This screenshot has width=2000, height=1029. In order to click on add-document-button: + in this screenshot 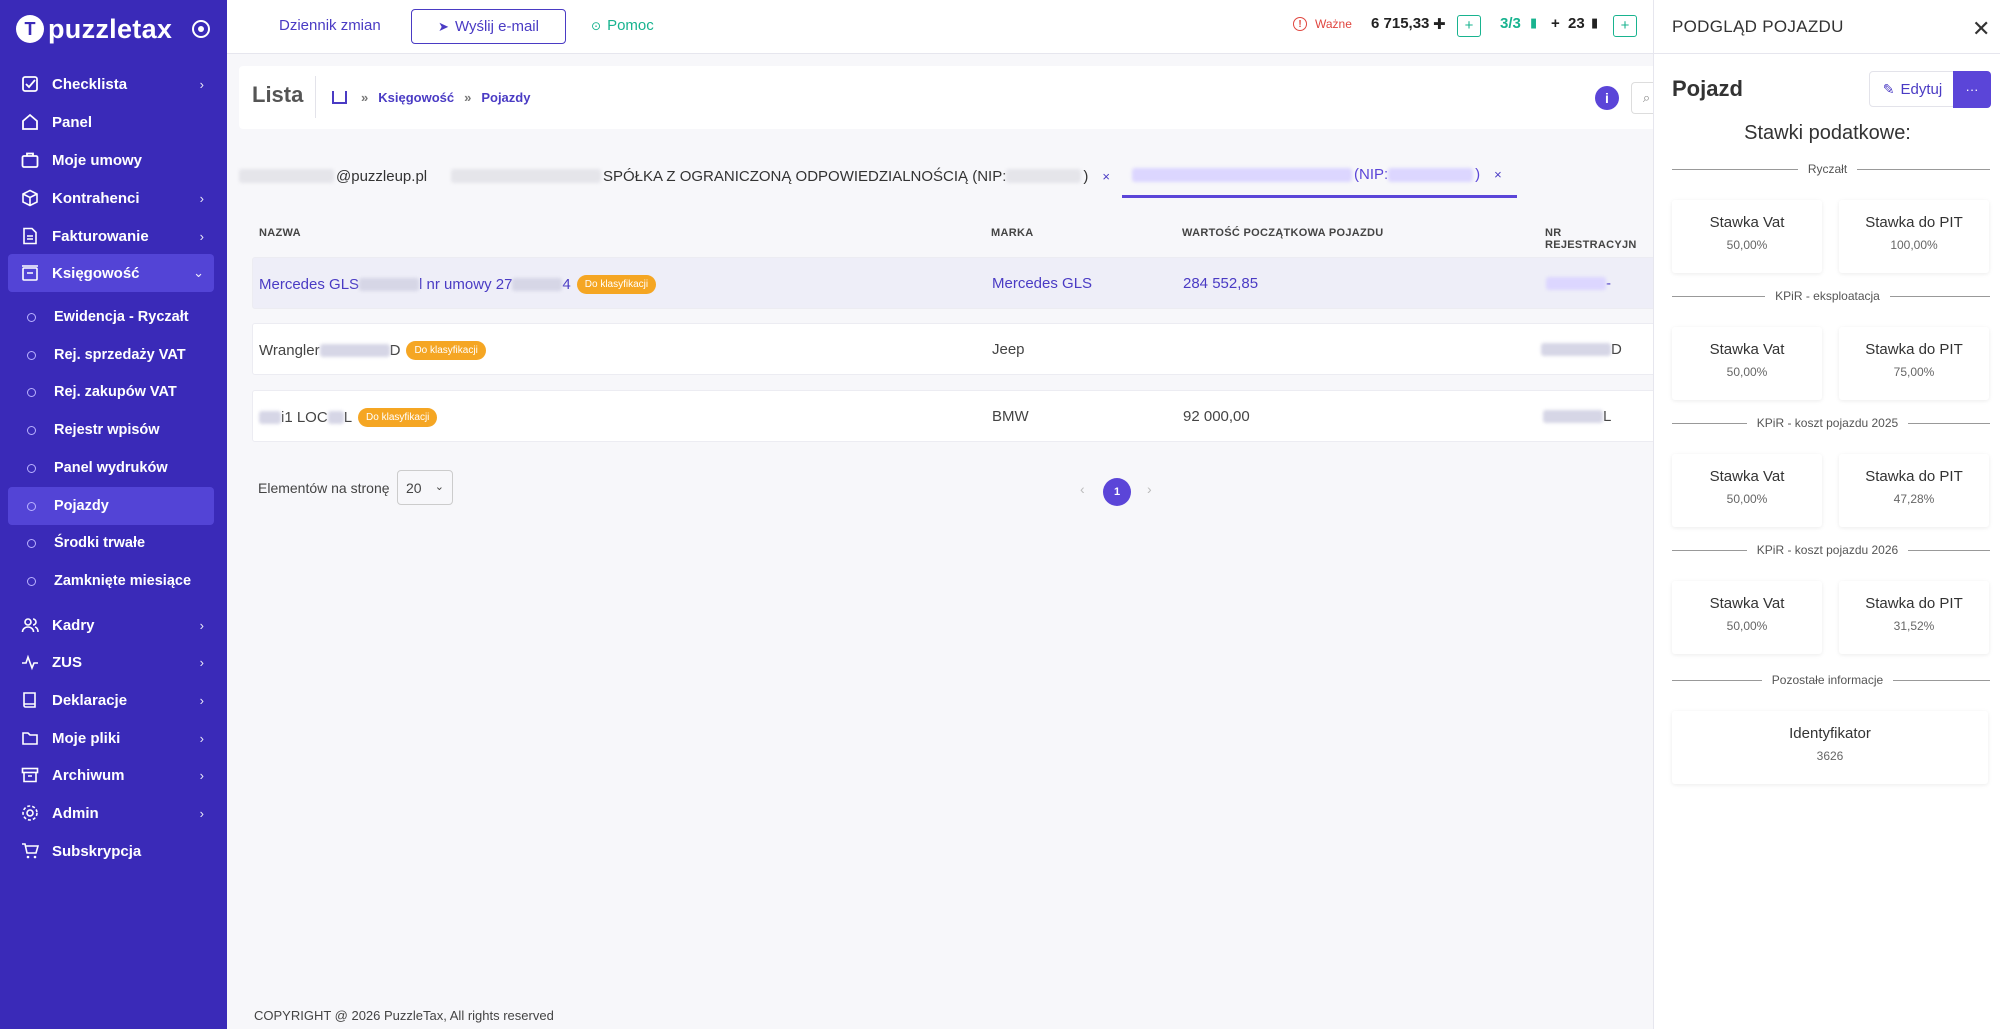, I will do `click(1625, 26)`.